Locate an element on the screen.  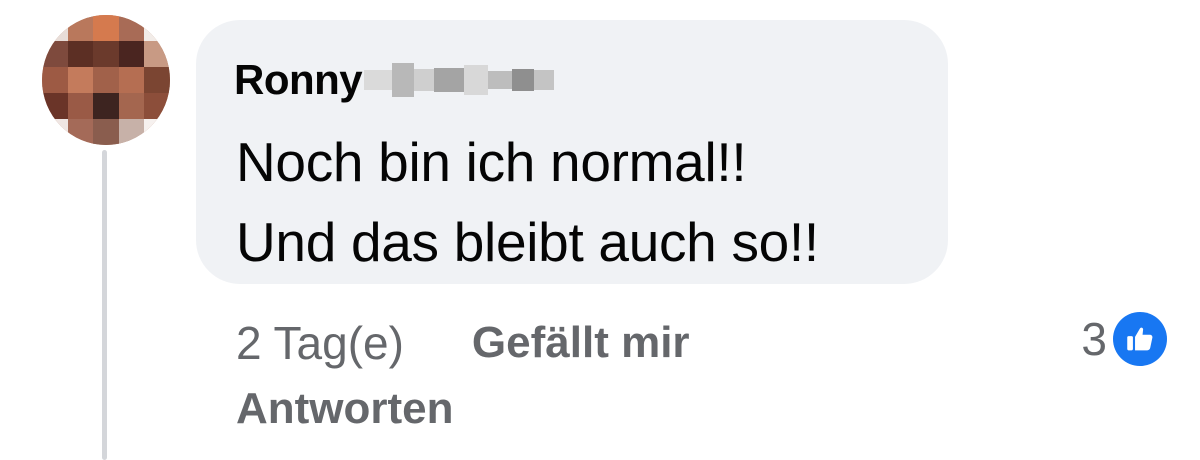
author-name: Ronny is located at coordinates (298, 80).